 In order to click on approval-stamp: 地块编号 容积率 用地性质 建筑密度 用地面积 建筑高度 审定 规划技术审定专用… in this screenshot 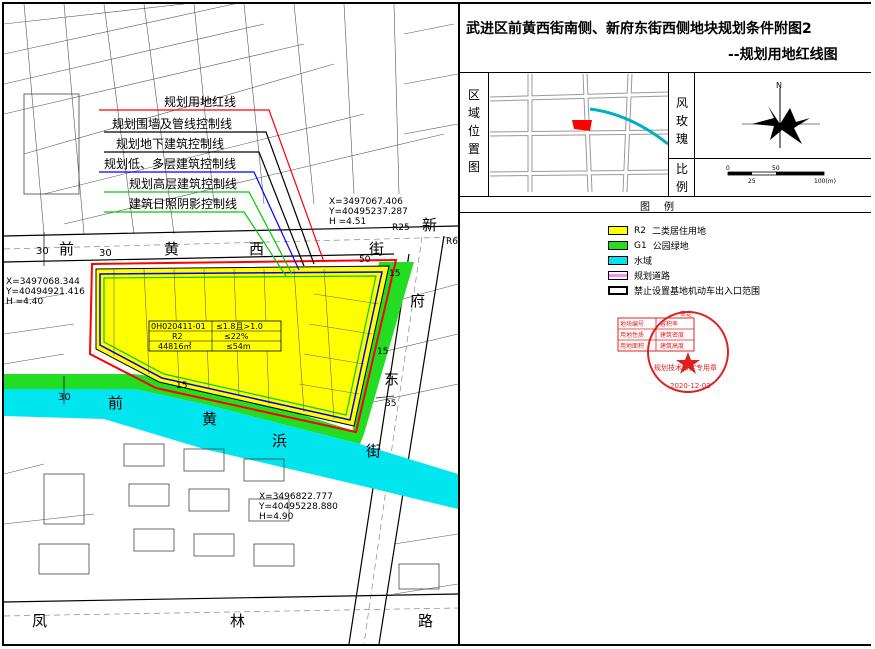, I will do `click(673, 351)`.